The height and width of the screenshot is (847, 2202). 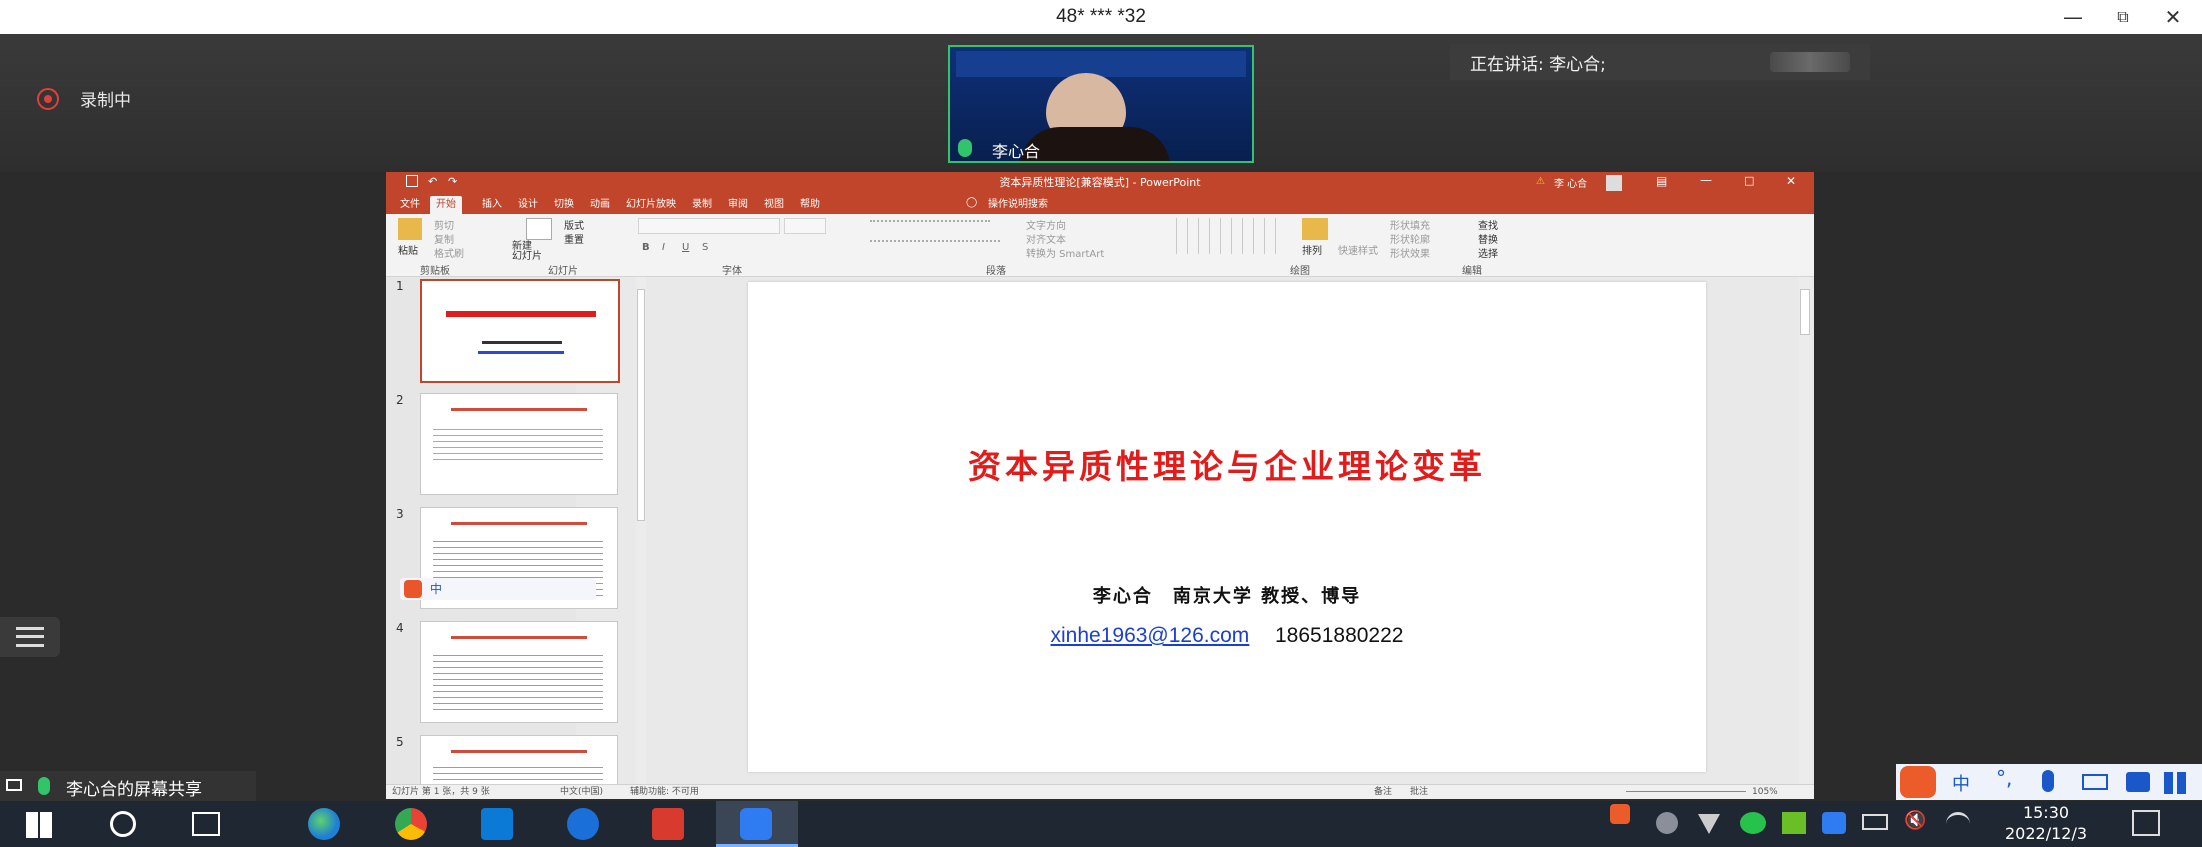 I want to click on reset-button: 重置, so click(x=574, y=238).